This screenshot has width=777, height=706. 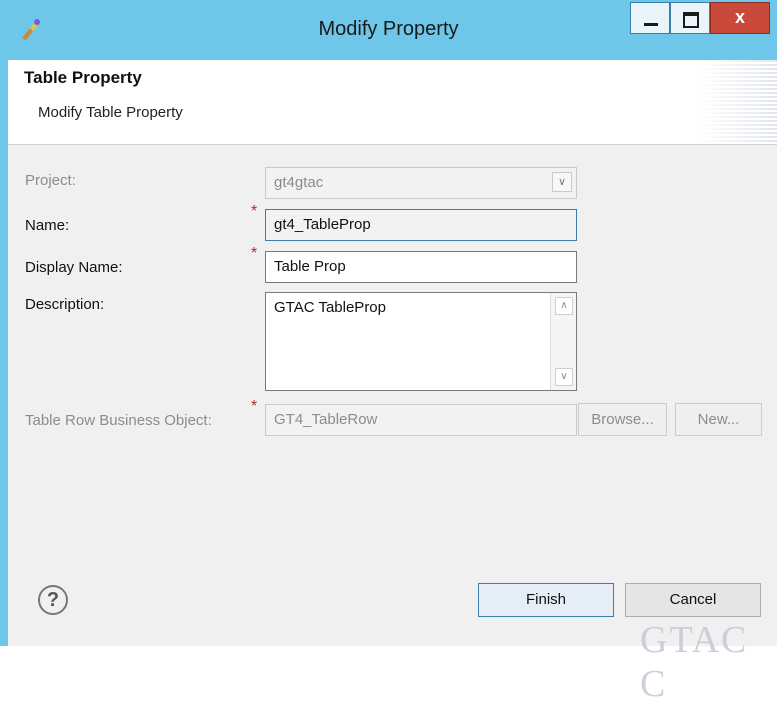 What do you see at coordinates (690, 18) in the screenshot?
I see `maximize-button` at bounding box center [690, 18].